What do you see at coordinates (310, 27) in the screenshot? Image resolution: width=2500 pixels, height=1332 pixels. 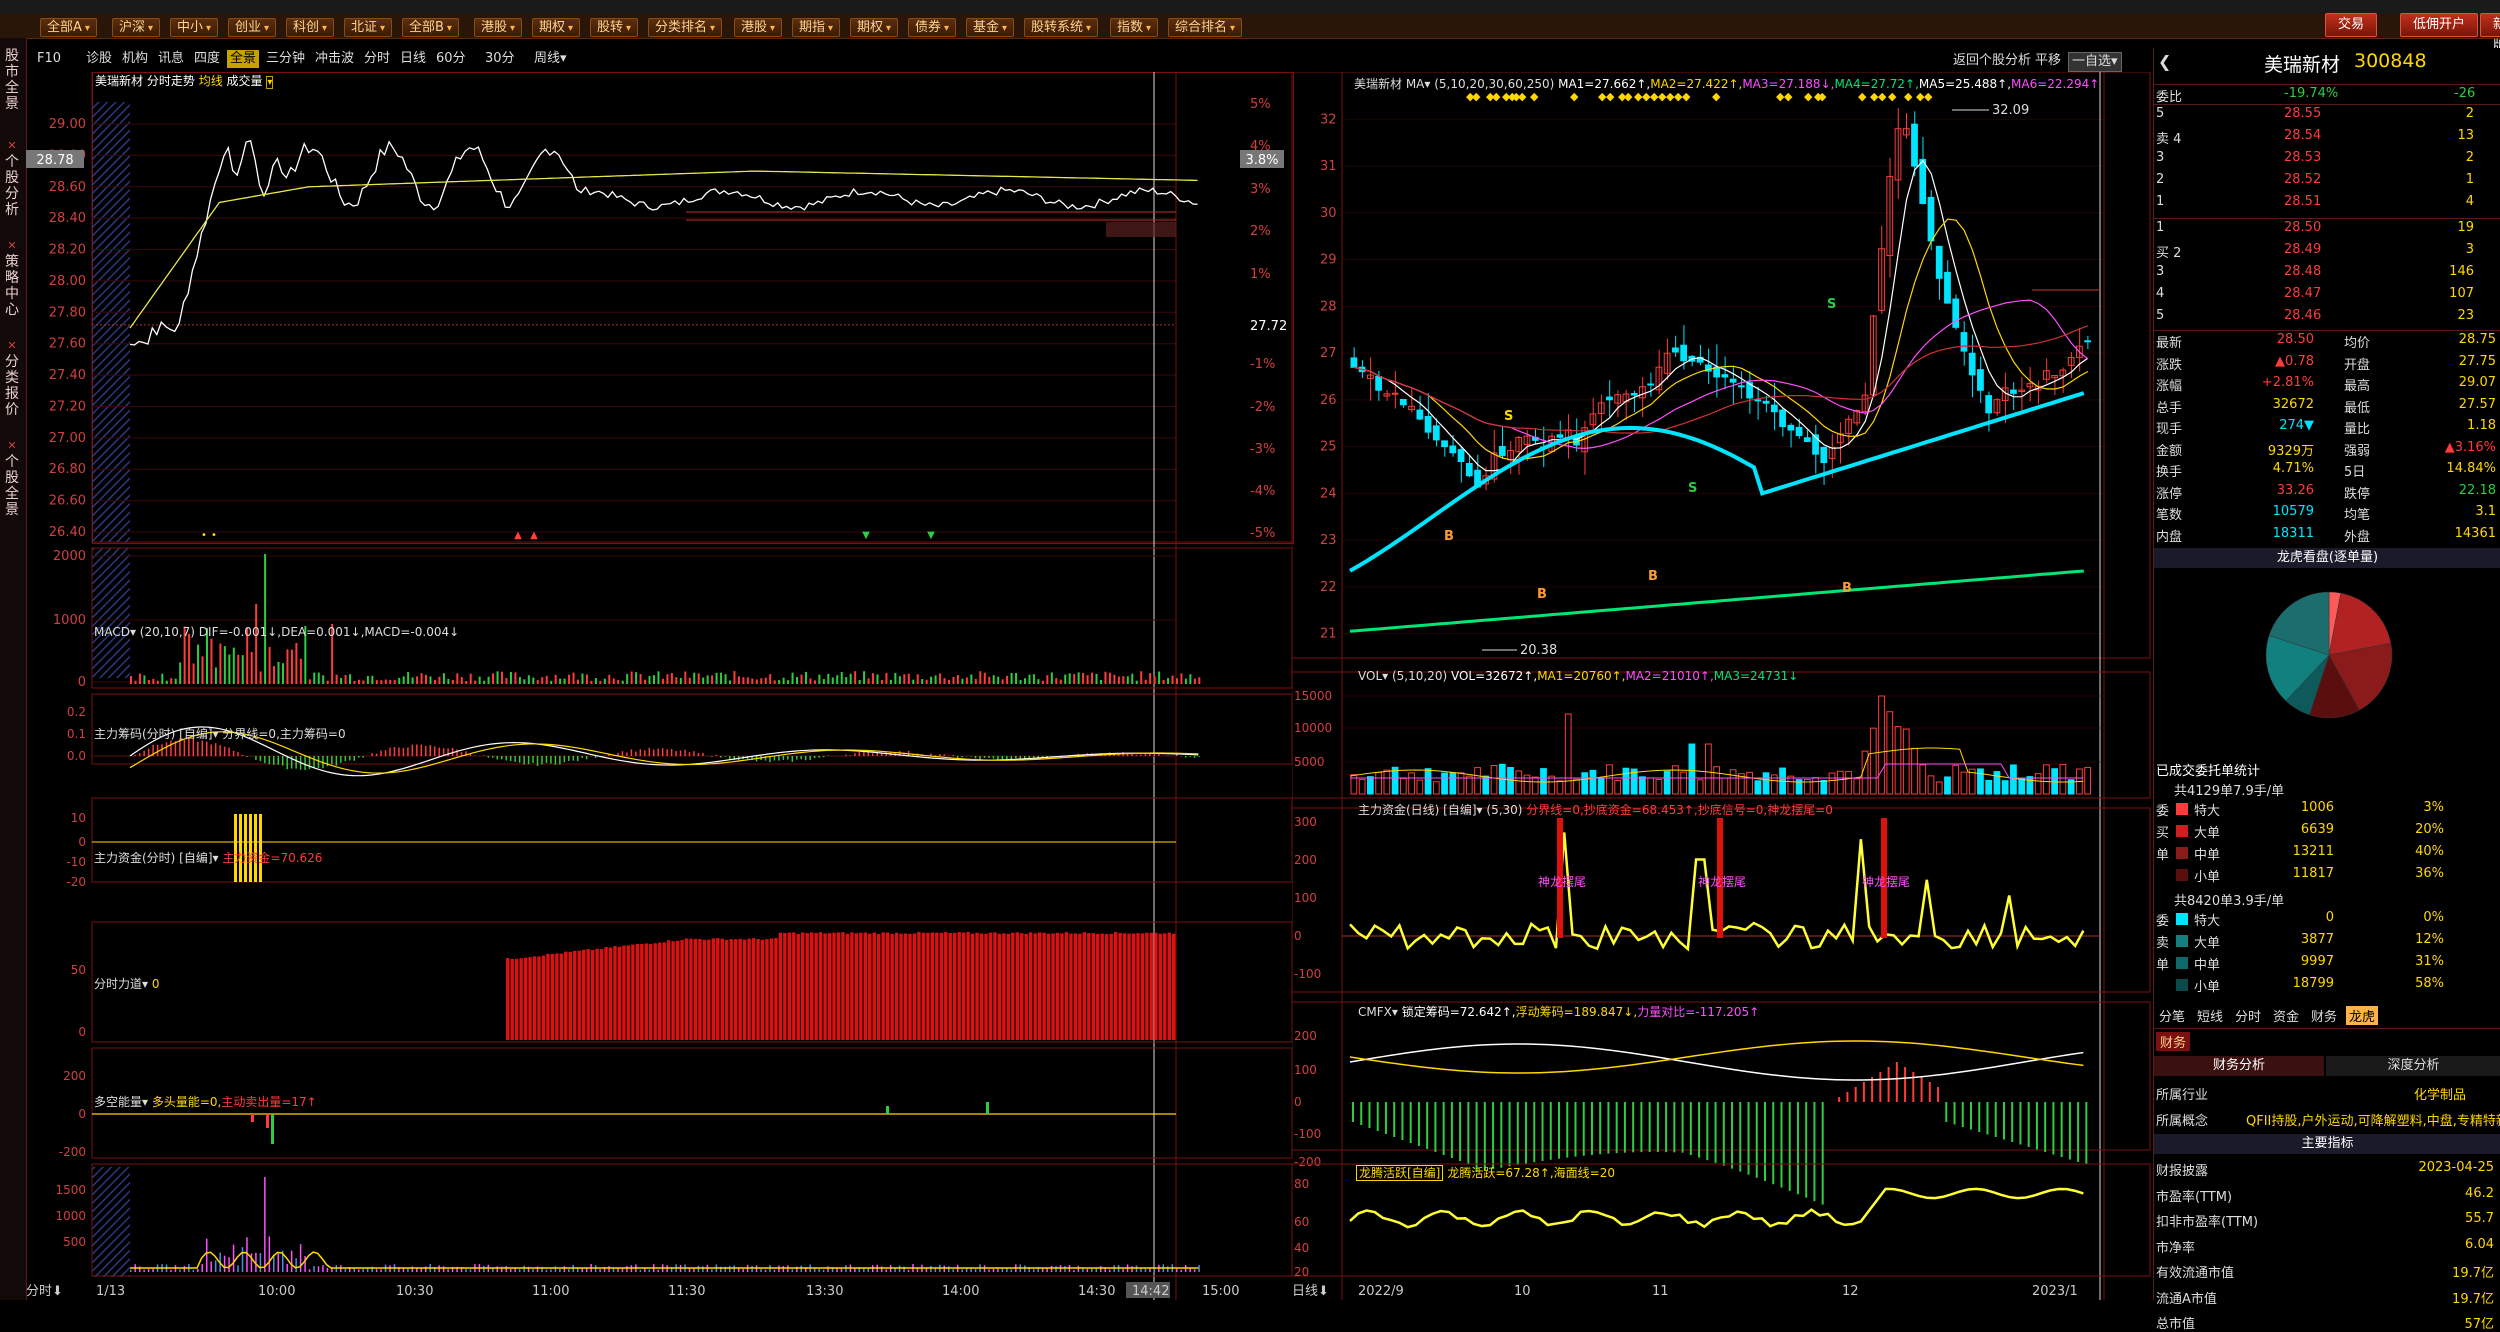 I see `menu-item: 科创▾` at bounding box center [310, 27].